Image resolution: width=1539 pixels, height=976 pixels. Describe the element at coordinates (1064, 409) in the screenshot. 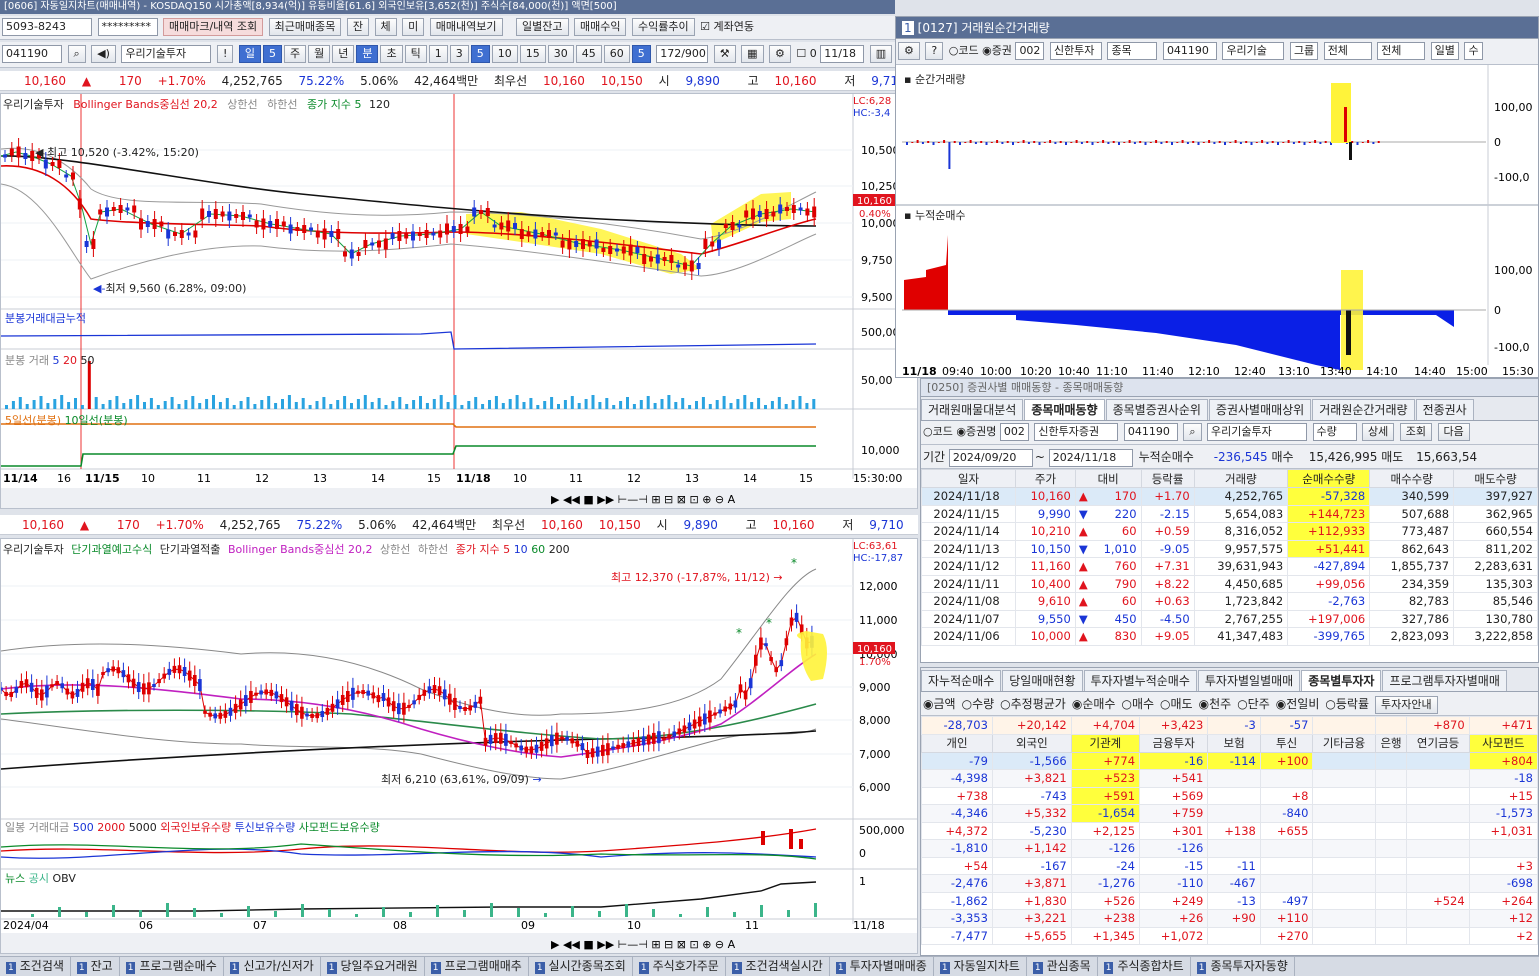

I see `broker-tab: 종목매매동향` at that location.